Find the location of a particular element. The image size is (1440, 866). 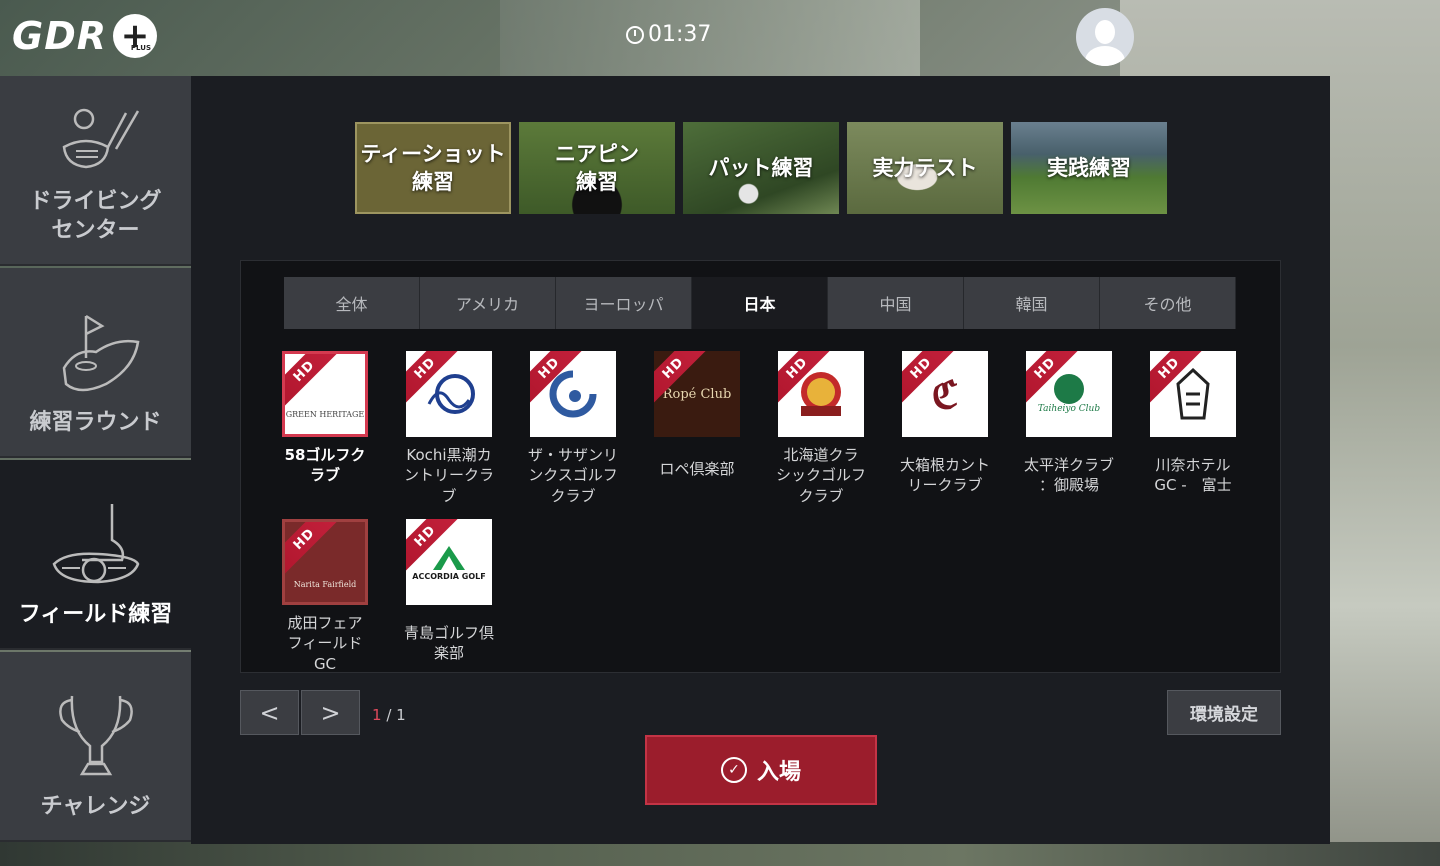

logo-text: GDR is located at coordinates (59, 36).